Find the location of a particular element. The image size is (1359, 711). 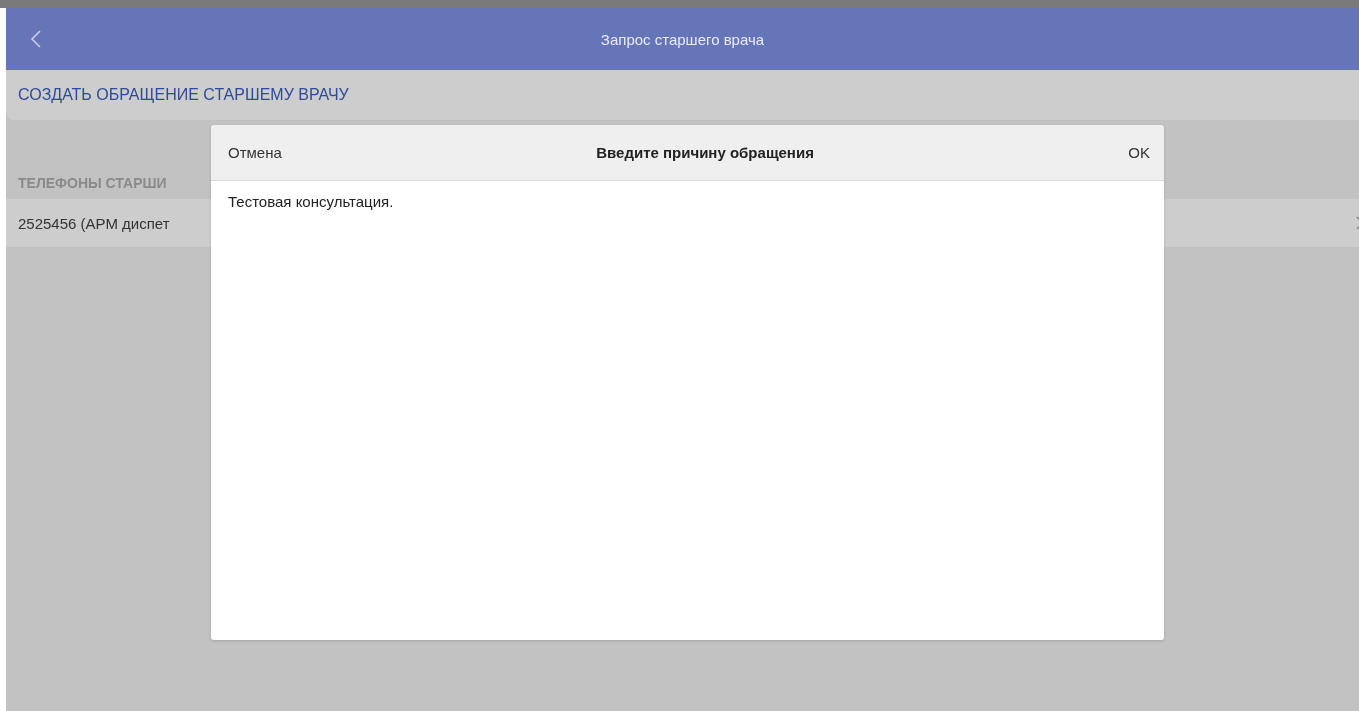

dialog-title: Введите причину обращения is located at coordinates (705, 152).